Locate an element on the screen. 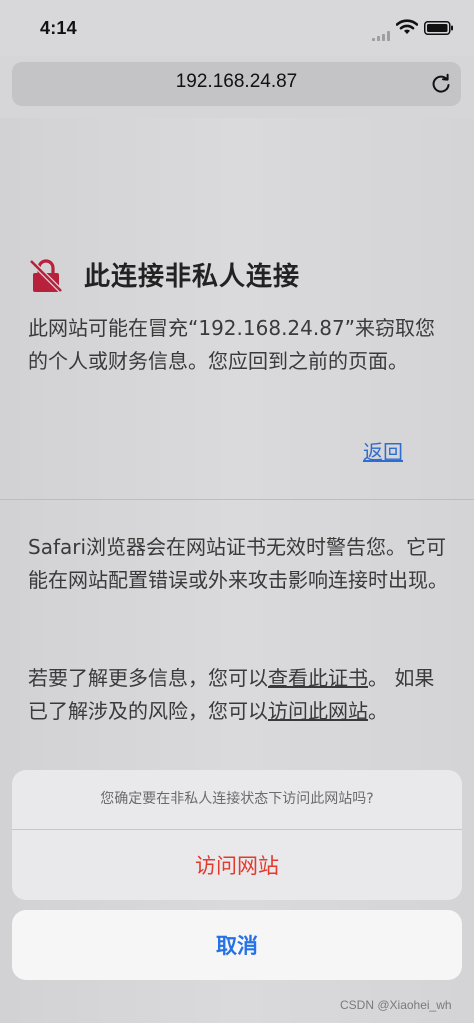 This screenshot has width=474, height=1023. watermark: CSDN @Xiaohei_wh is located at coordinates (396, 1005).